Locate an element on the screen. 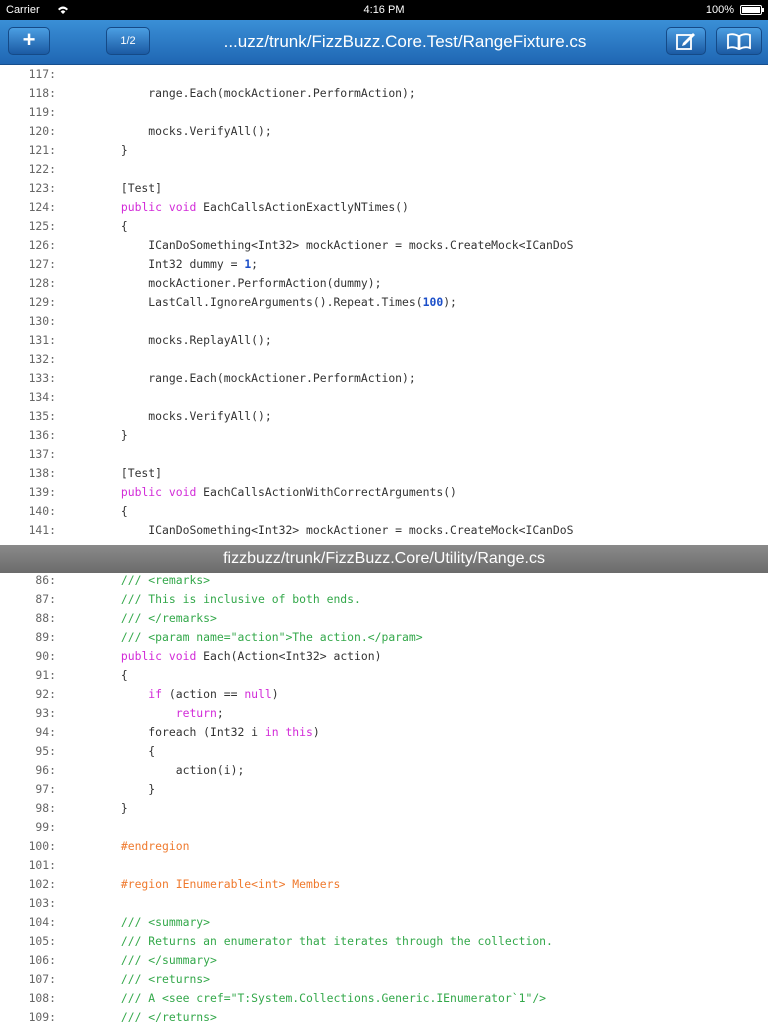 Image resolution: width=768 pixels, height=1024 pixels. line-number: 108: is located at coordinates (42, 998).